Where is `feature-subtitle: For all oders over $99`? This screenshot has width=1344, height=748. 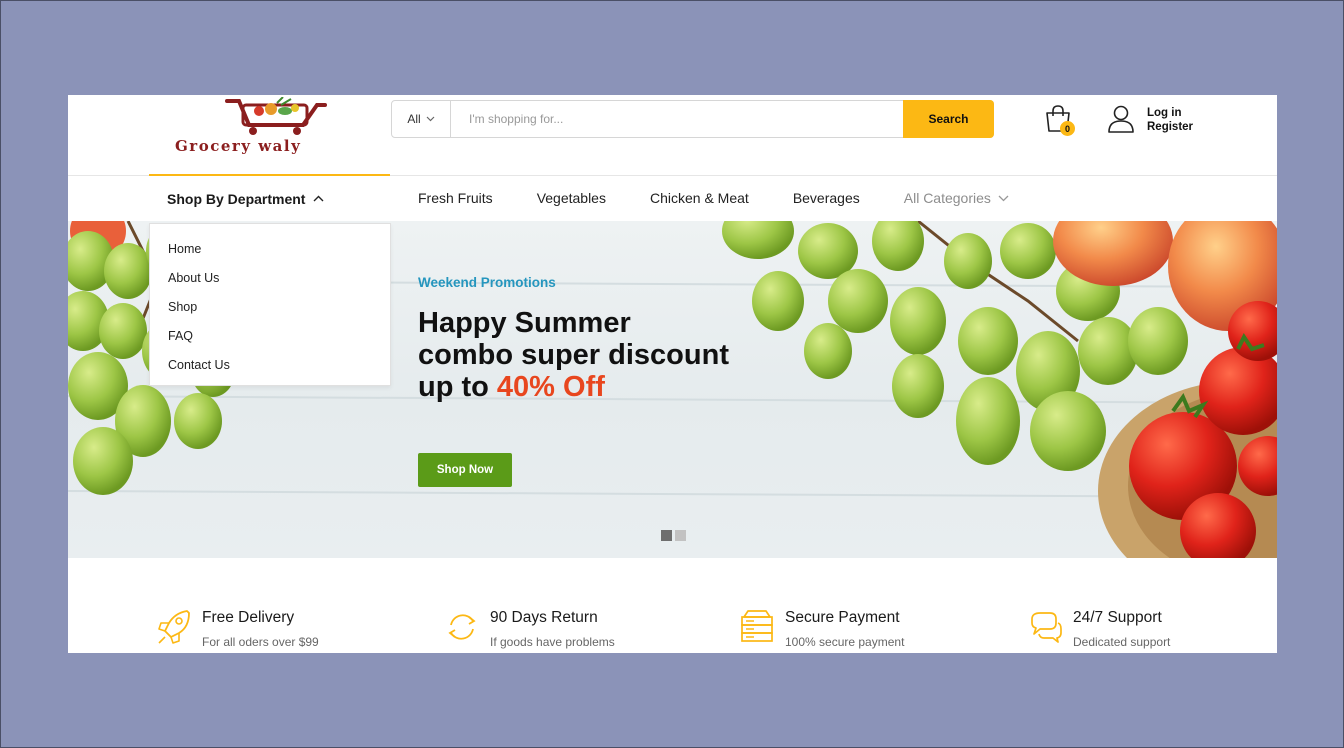
feature-subtitle: For all oders over $99 is located at coordinates (260, 642).